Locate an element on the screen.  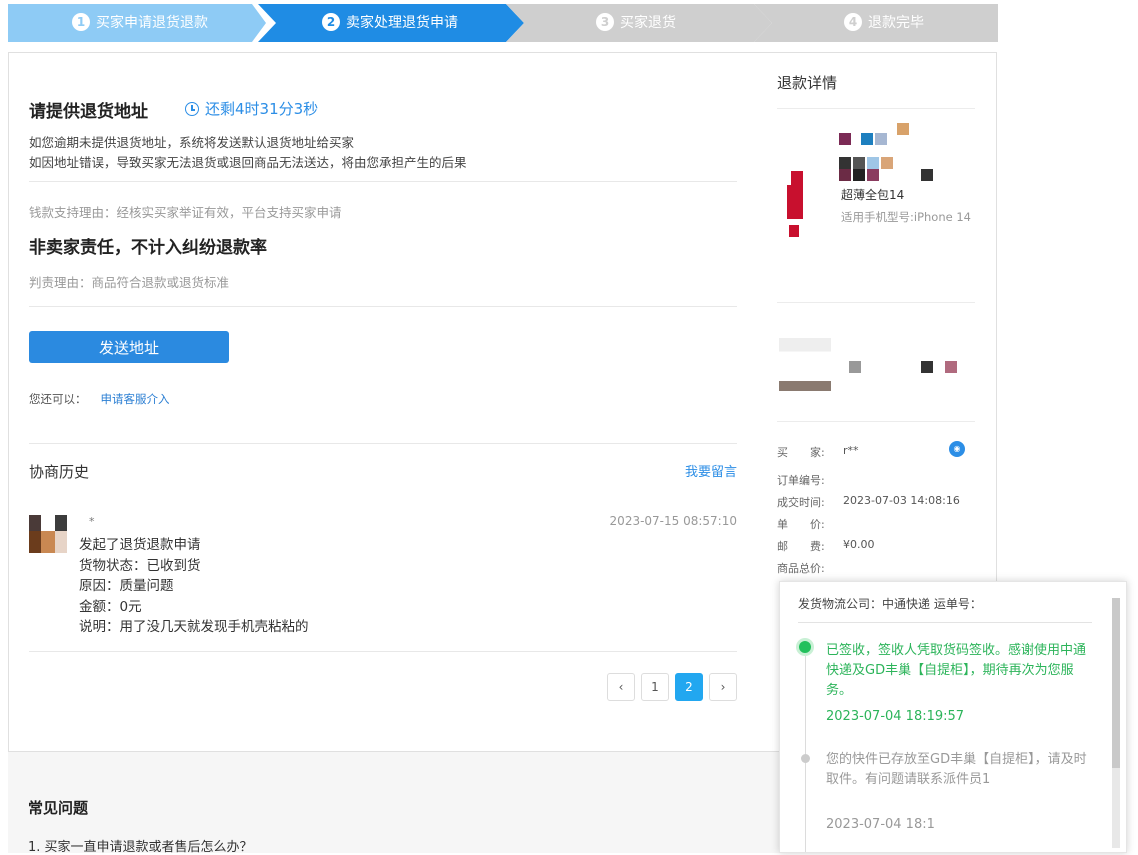
logistics-event-time: 2023-07-04 18:1 is located at coordinates (880, 824).